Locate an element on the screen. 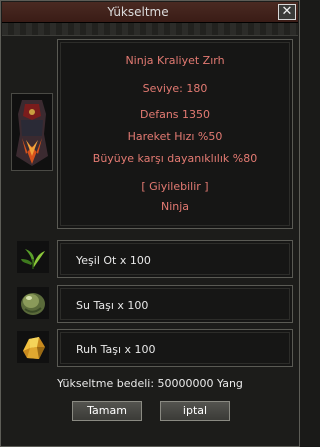  ornament-divider is located at coordinates (150, 29).